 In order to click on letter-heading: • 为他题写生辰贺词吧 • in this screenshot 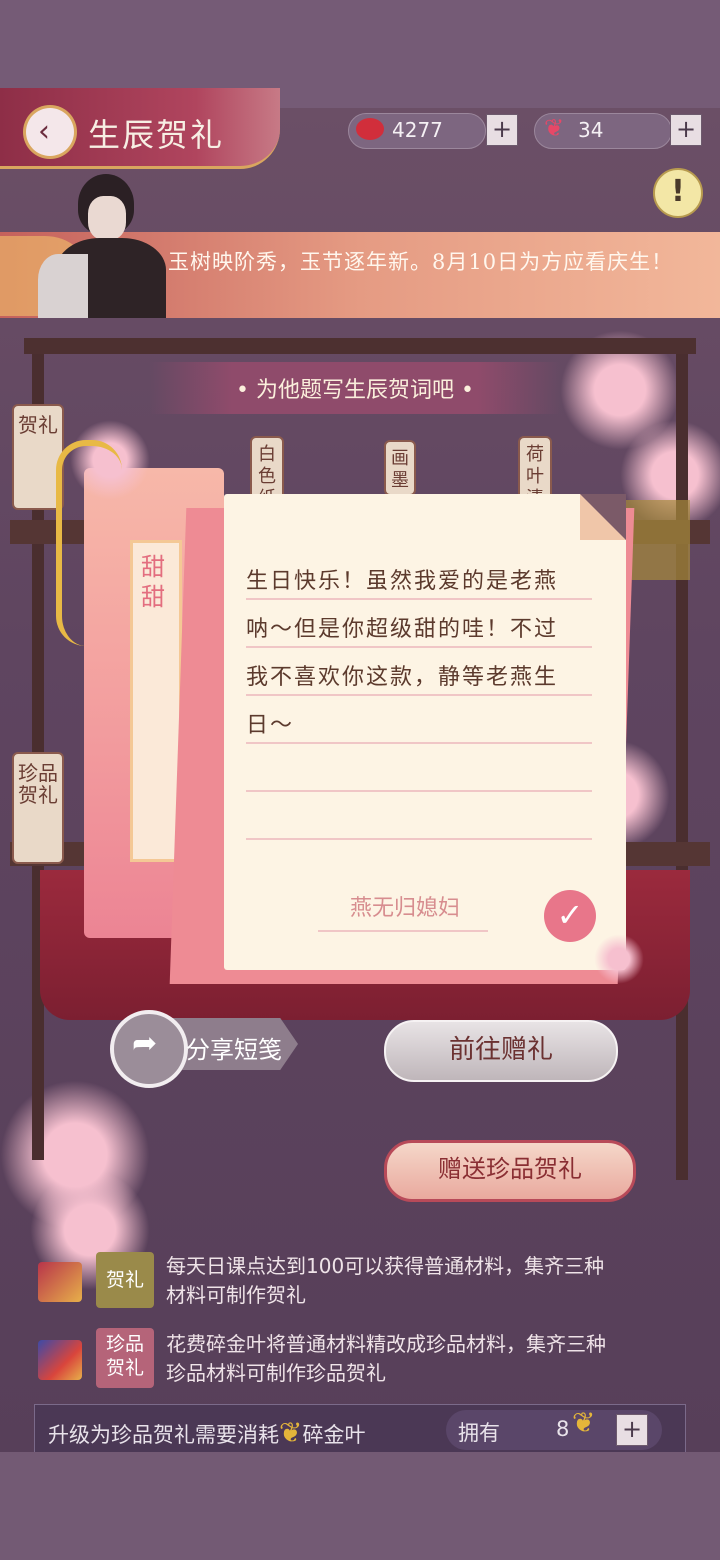, I will do `click(355, 390)`.